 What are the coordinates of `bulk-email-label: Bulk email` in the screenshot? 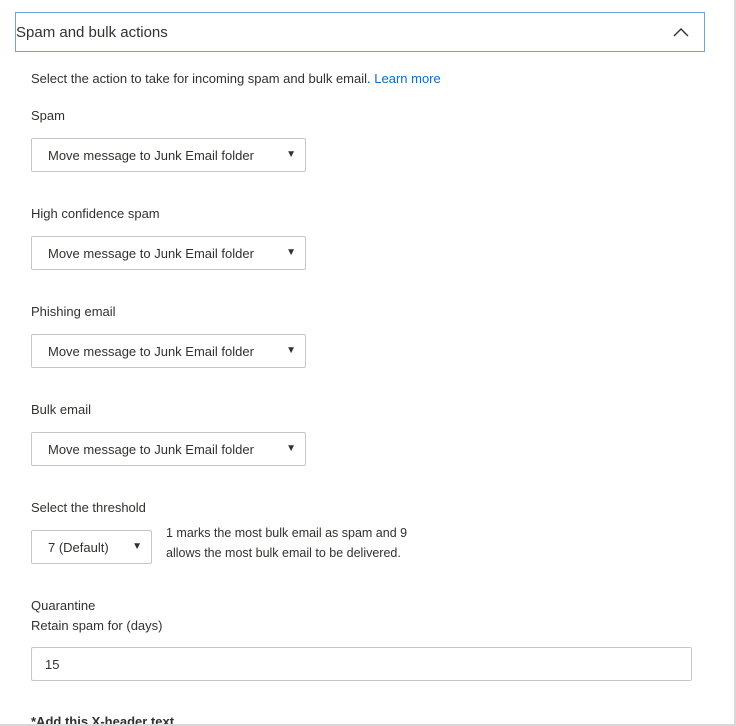 It's located at (61, 409).